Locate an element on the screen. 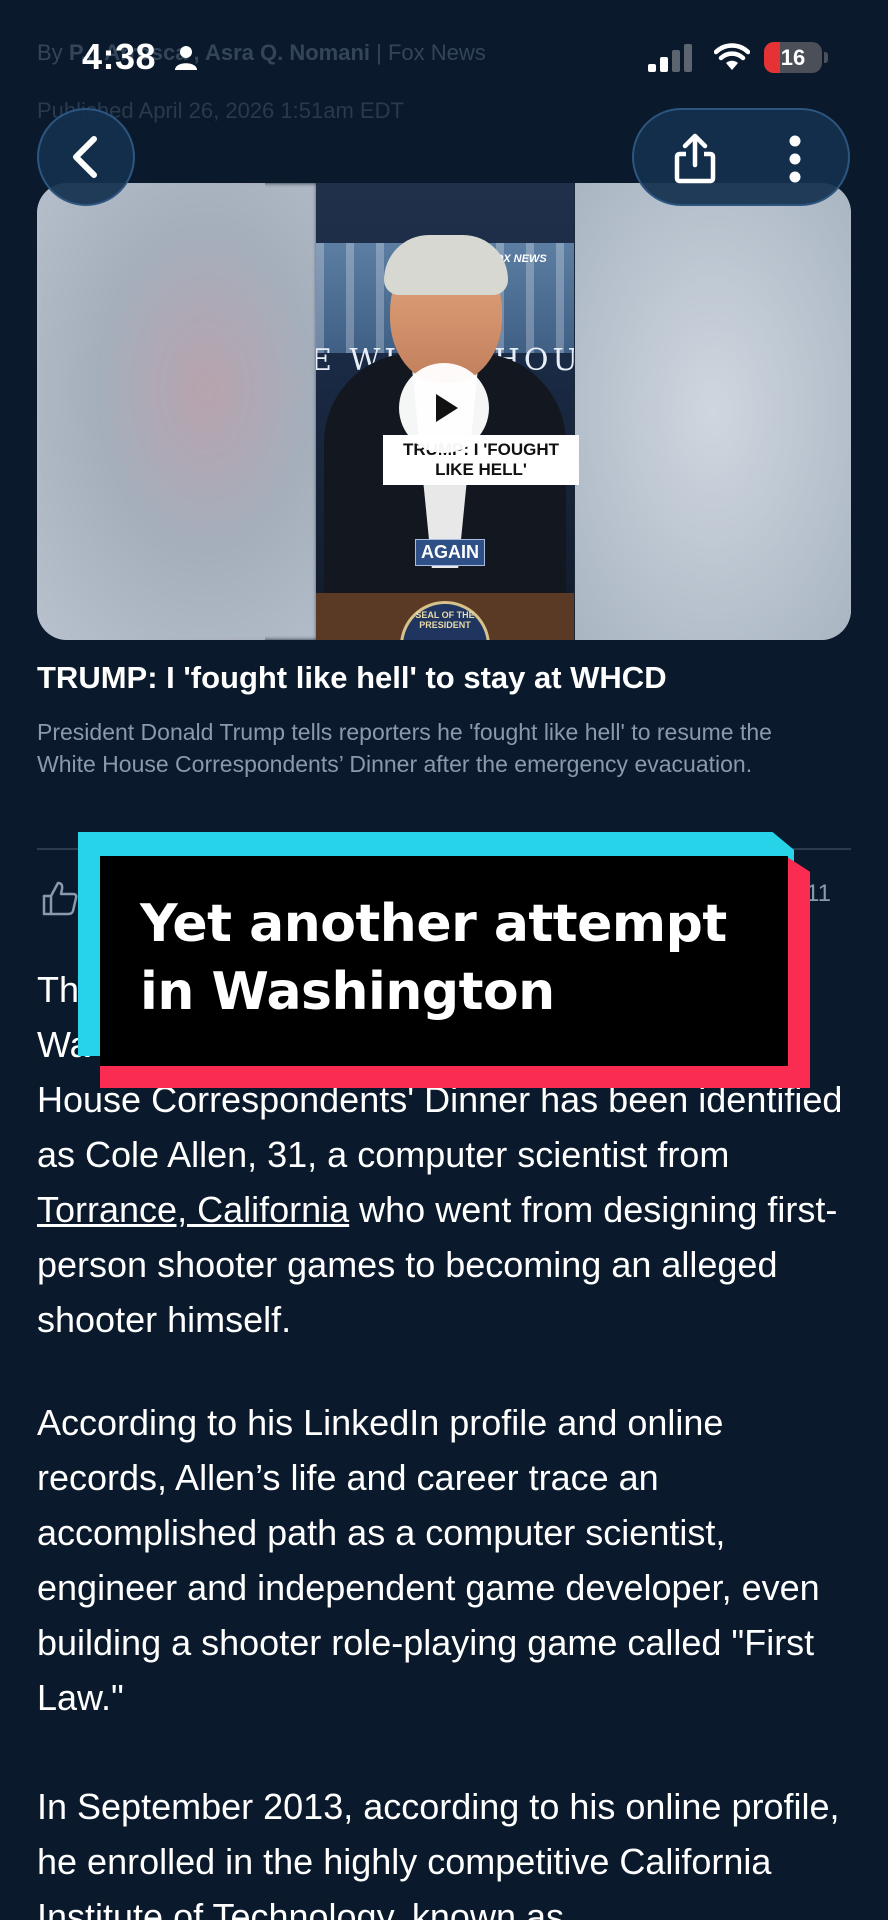 Image resolution: width=888 pixels, height=1920 pixels. play-icon is located at coordinates (447, 408).